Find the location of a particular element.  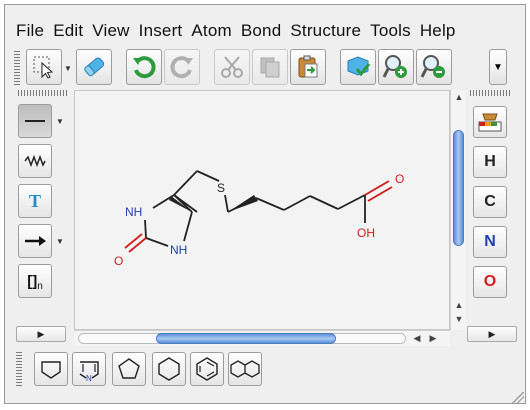

cyclohexane-icon is located at coordinates (169, 369).